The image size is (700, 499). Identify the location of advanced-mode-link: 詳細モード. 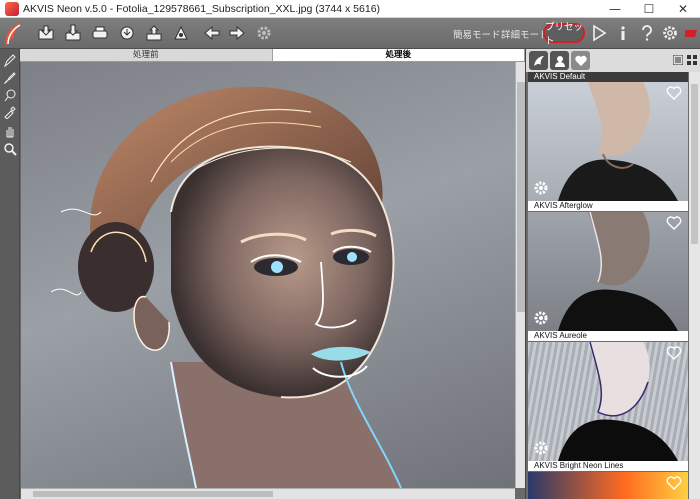
(525, 34).